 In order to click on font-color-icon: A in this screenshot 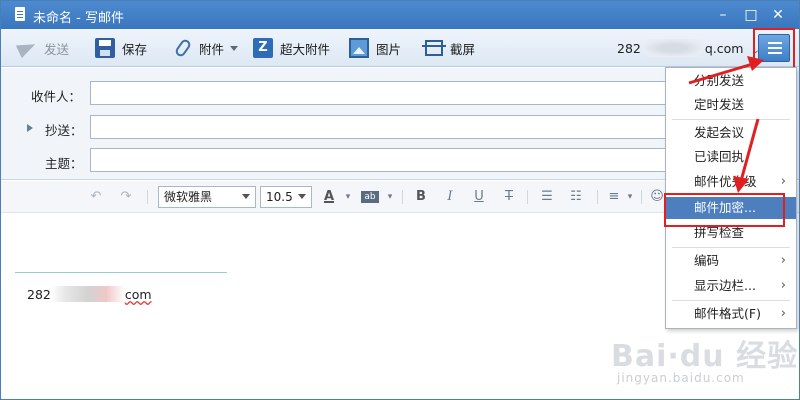, I will do `click(329, 197)`.